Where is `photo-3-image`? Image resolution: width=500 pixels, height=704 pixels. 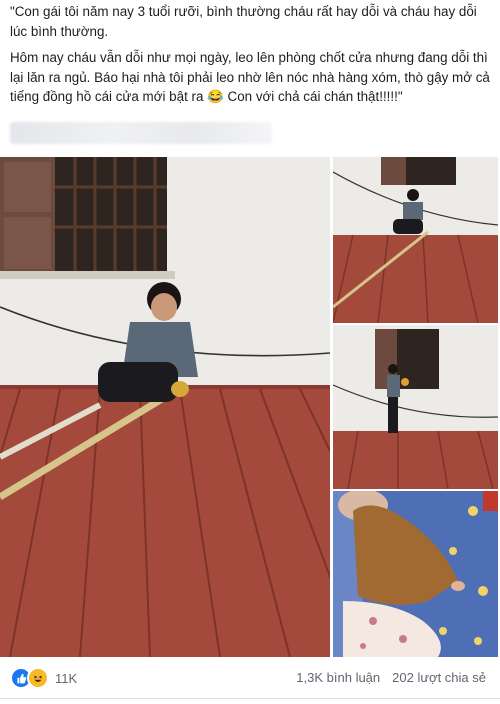 photo-3-image is located at coordinates (415, 407).